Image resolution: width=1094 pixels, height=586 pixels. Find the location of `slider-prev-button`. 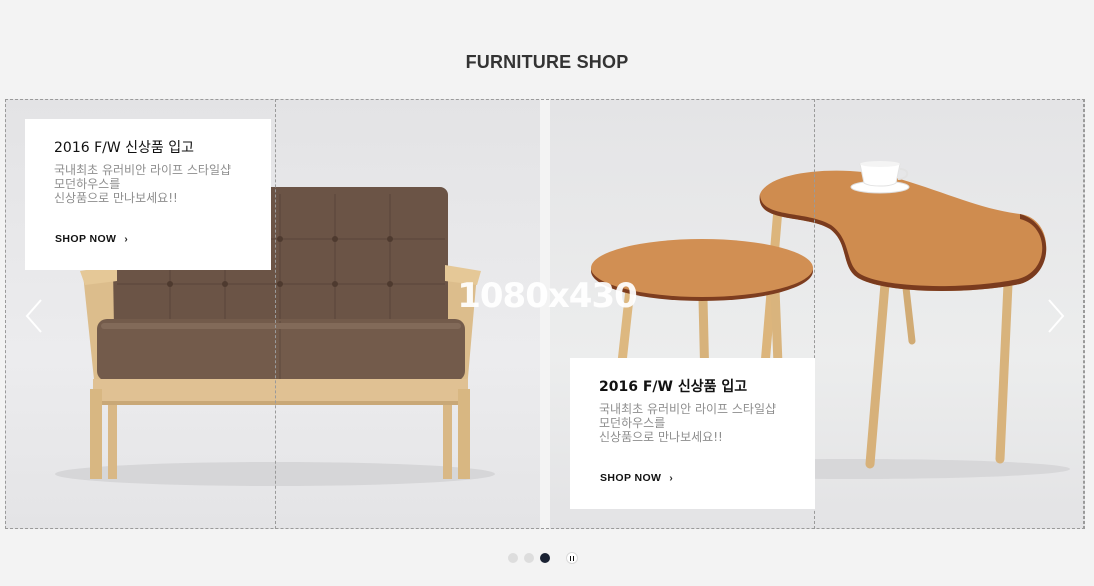

slider-prev-button is located at coordinates (34, 316).